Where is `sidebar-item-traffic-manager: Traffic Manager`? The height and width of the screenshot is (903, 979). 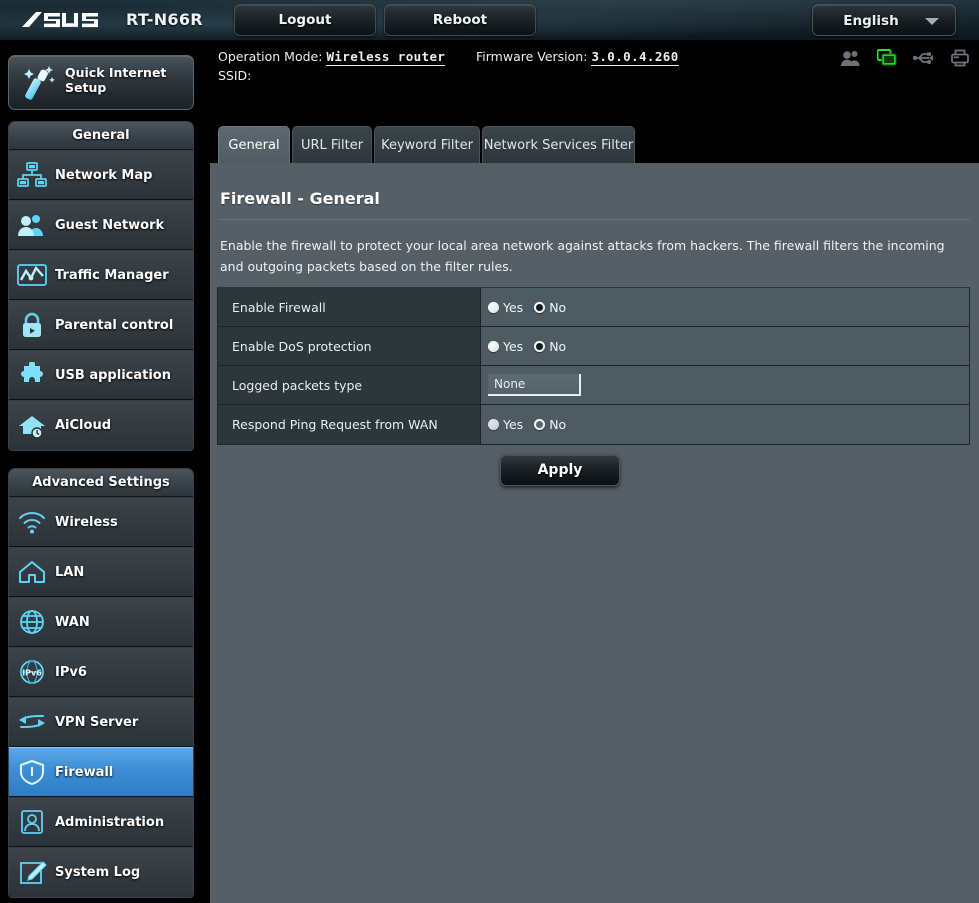
sidebar-item-traffic-manager: Traffic Manager is located at coordinates (101, 275).